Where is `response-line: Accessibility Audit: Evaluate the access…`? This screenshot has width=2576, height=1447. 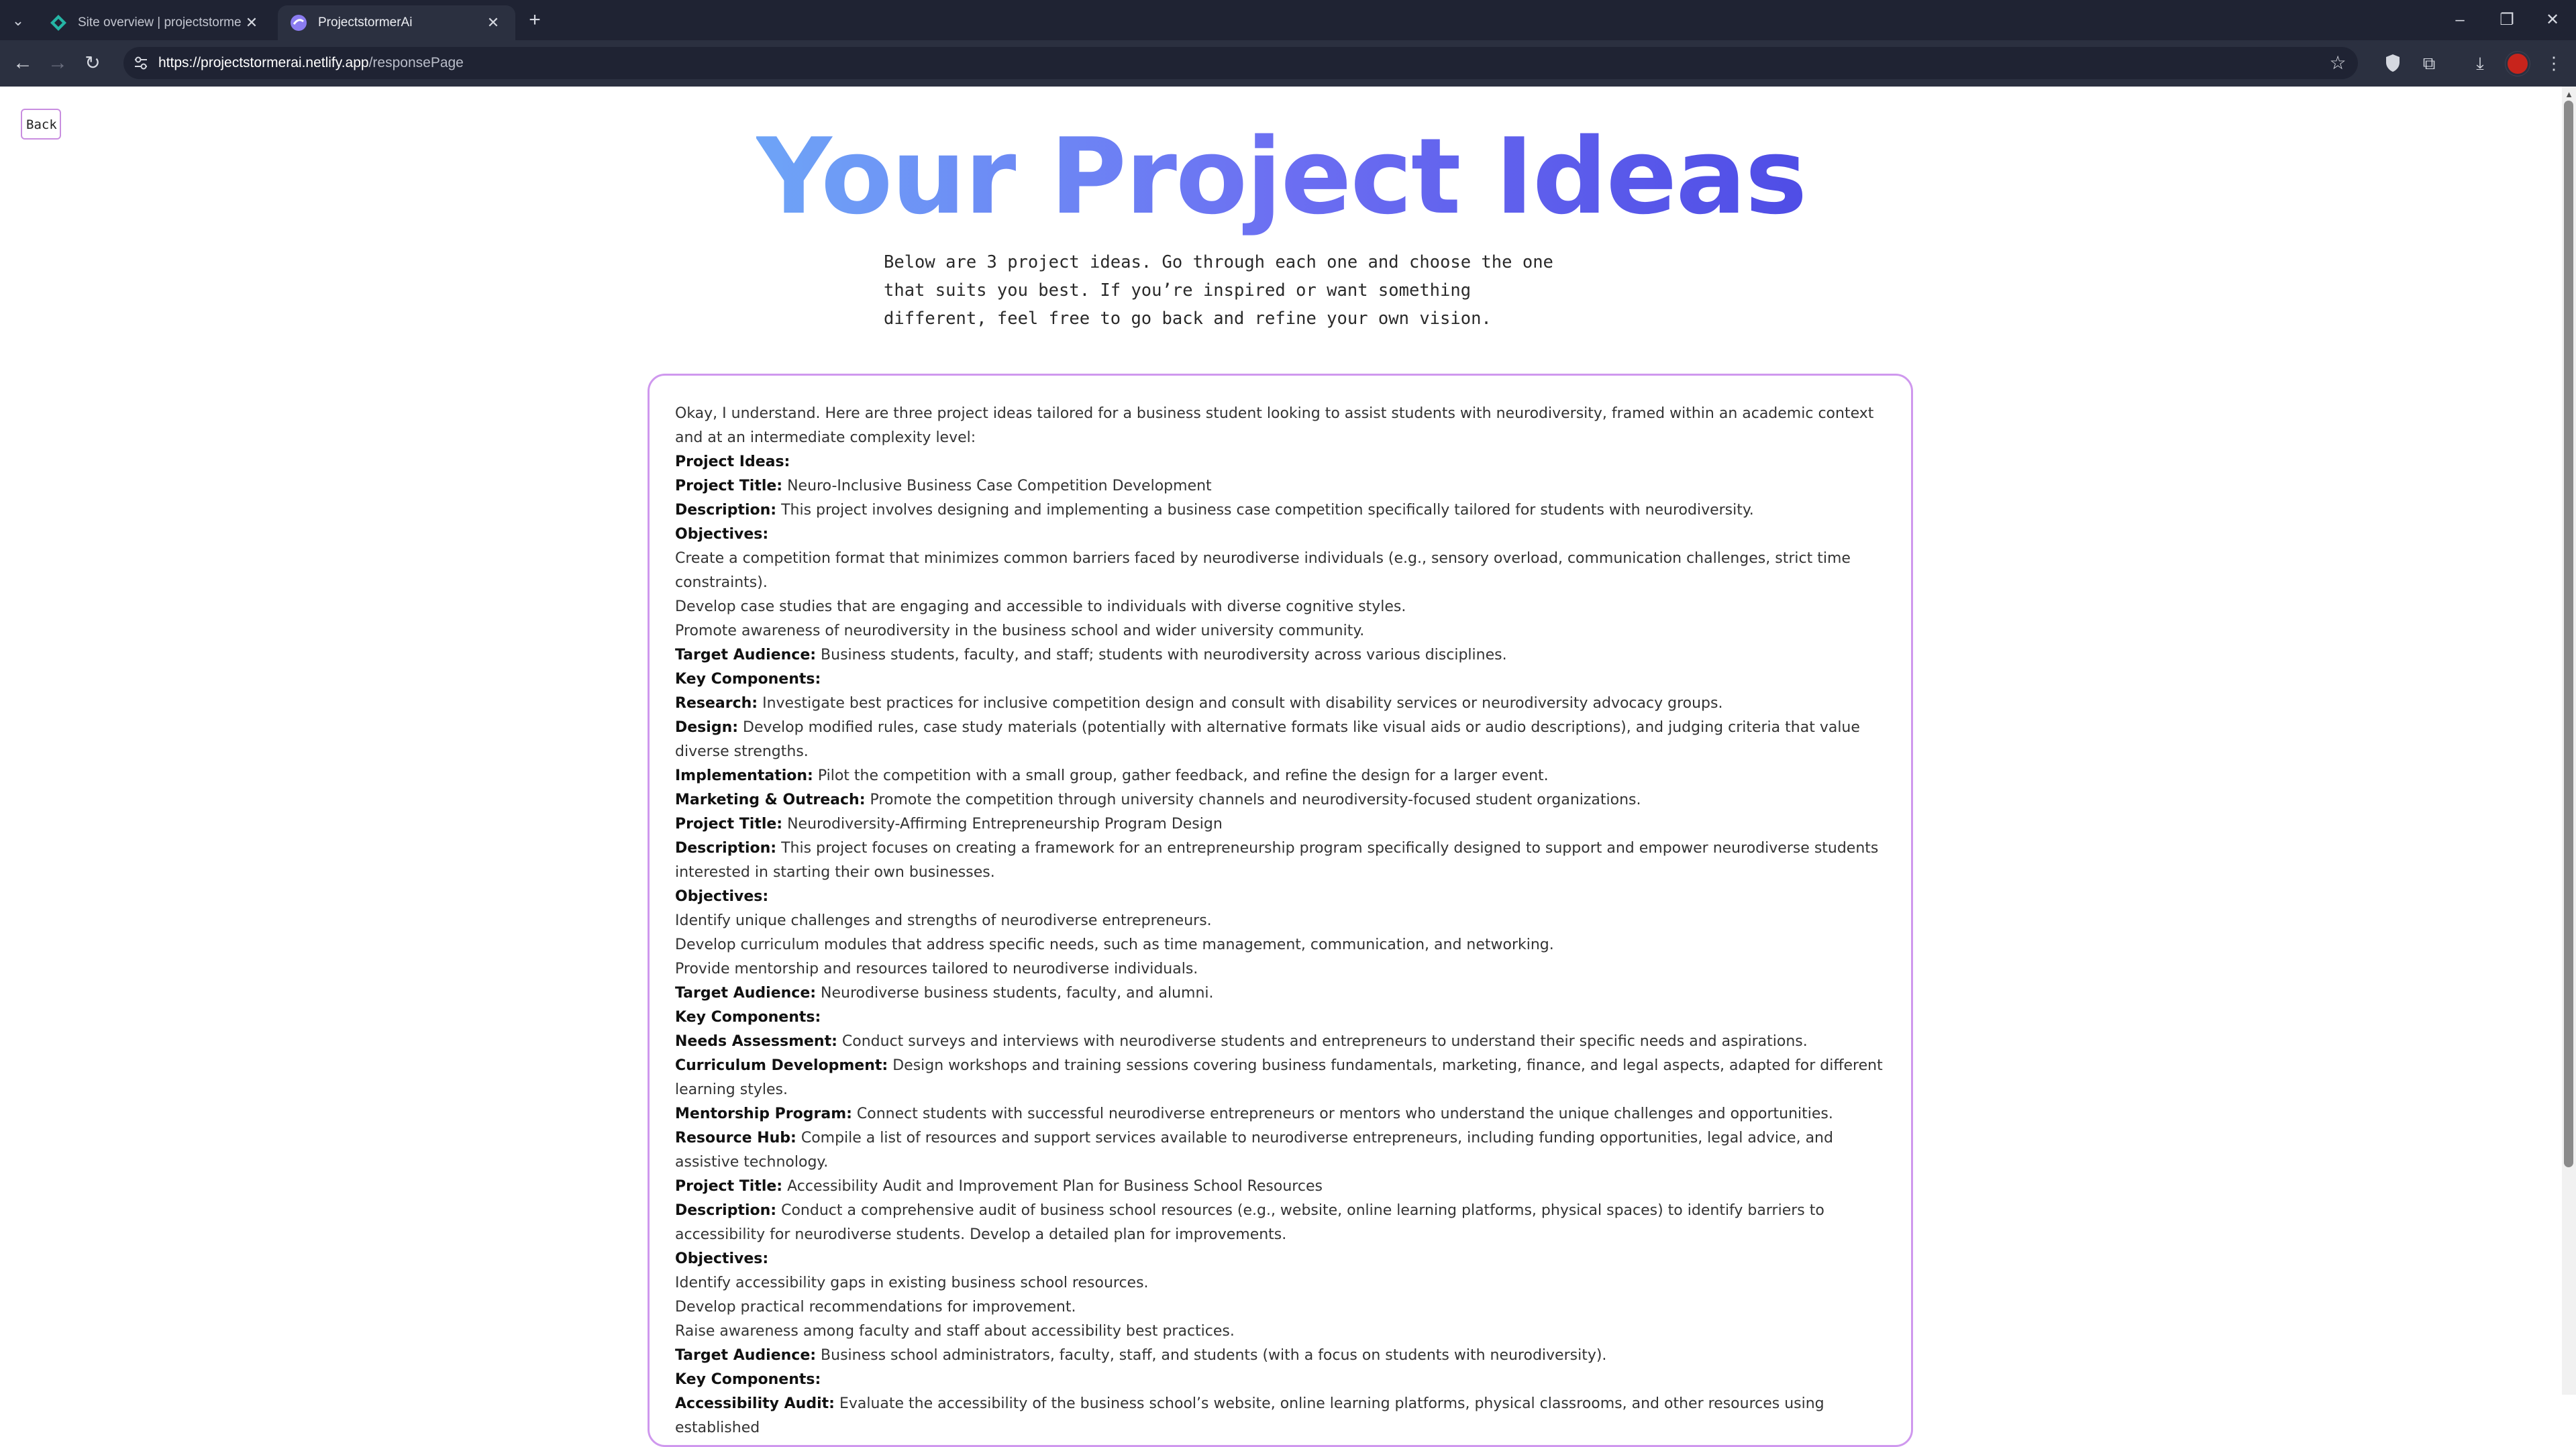
response-line: Accessibility Audit: Evaluate the access… is located at coordinates (1280, 1416).